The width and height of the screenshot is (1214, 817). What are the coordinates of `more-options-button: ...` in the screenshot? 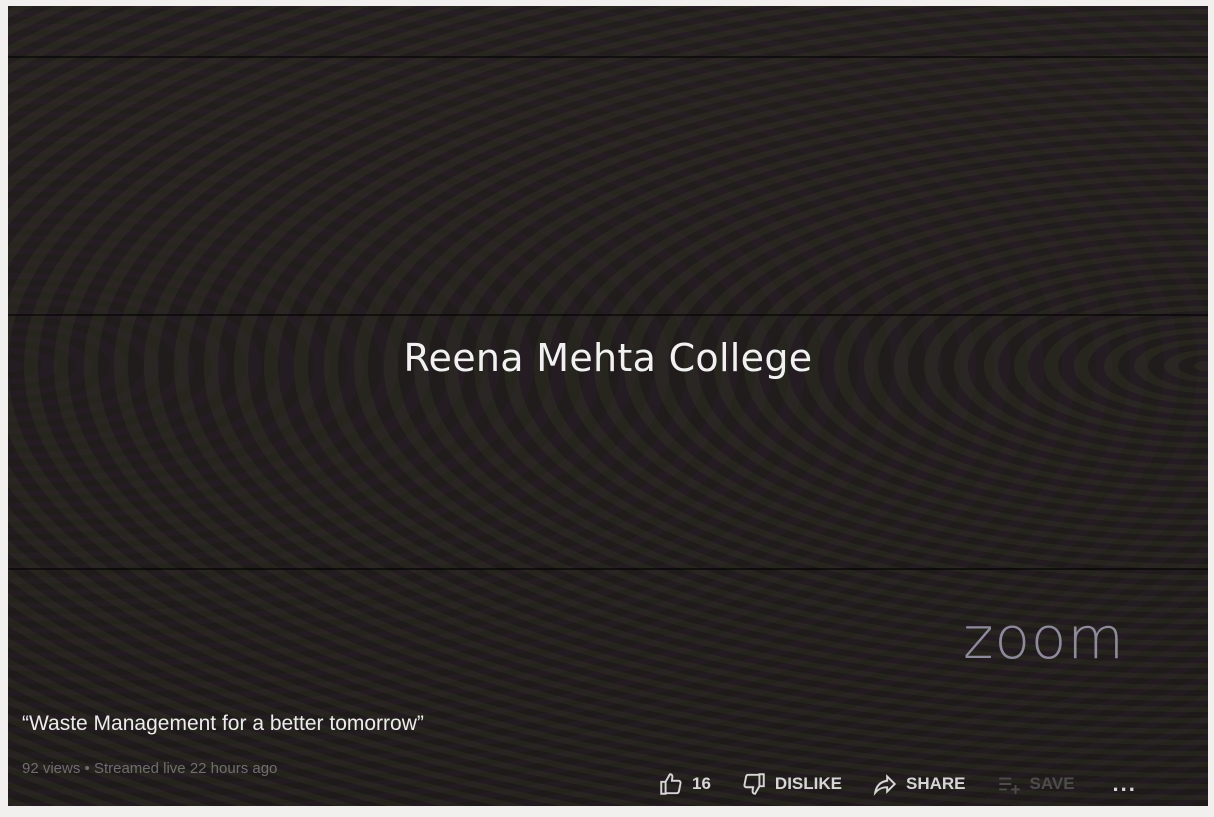 It's located at (1125, 784).